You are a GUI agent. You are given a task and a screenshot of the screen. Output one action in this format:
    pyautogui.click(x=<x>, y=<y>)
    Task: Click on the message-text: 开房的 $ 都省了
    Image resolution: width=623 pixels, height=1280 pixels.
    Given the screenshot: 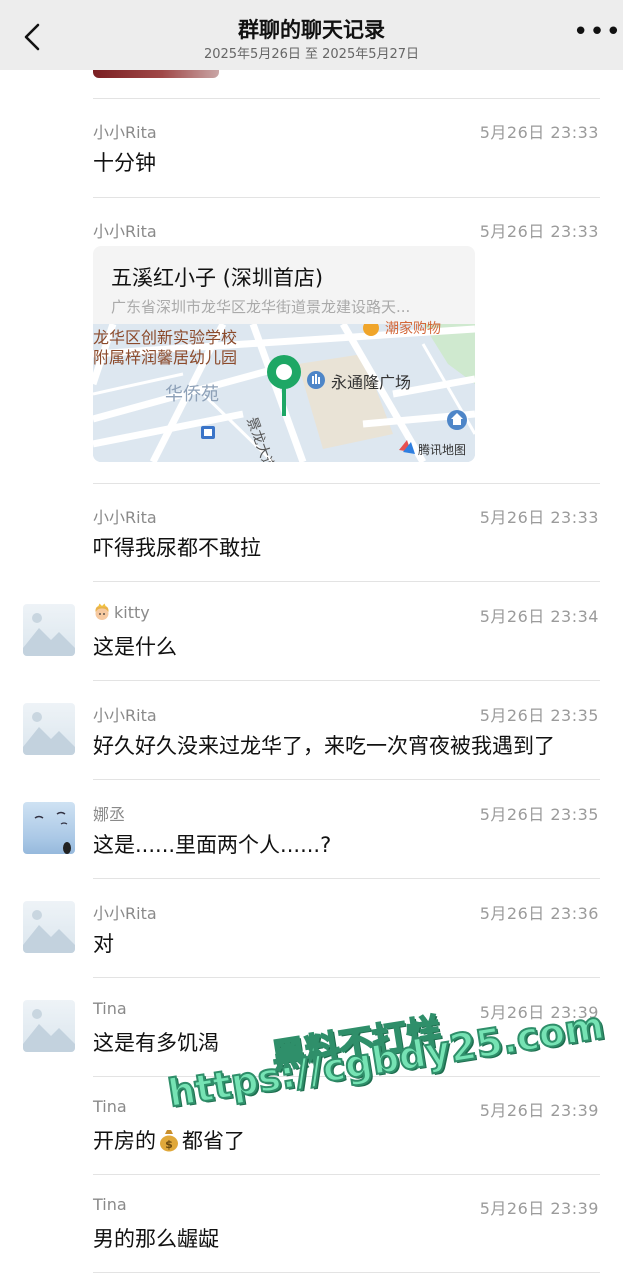 What is the action you would take?
    pyautogui.click(x=169, y=1140)
    